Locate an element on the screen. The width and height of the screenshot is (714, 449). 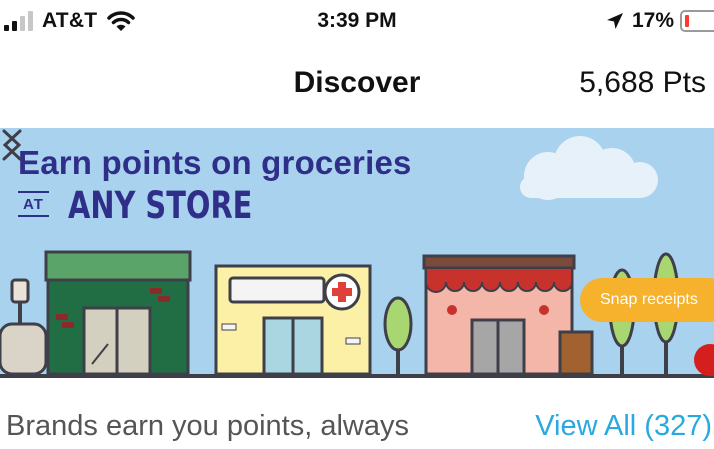
chevron-right-icon is located at coordinates (12, 145).